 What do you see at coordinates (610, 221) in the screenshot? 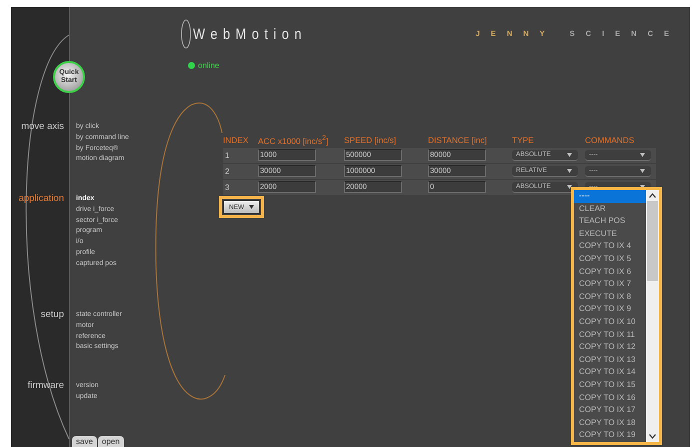
I see `dropdown-option: TEACH POS` at bounding box center [610, 221].